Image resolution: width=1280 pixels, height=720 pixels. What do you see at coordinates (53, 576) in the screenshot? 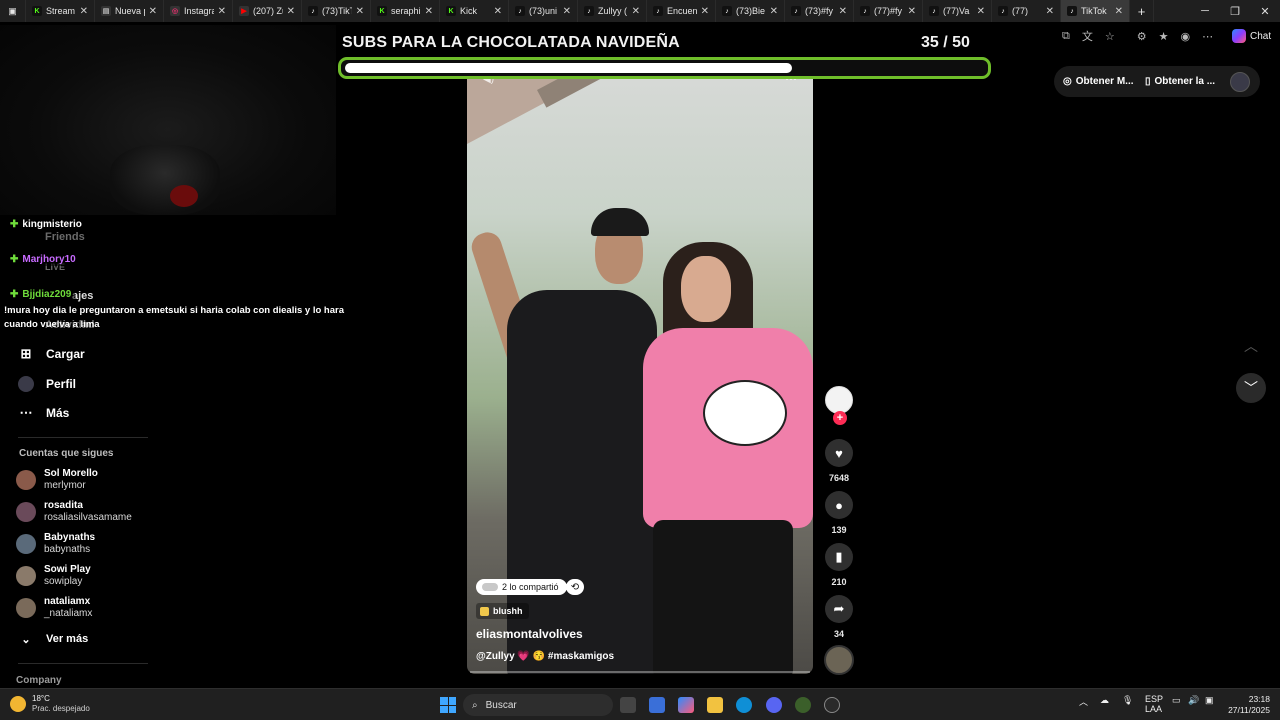
I see `followed-account: Sowi Play sowiplay` at bounding box center [53, 576].